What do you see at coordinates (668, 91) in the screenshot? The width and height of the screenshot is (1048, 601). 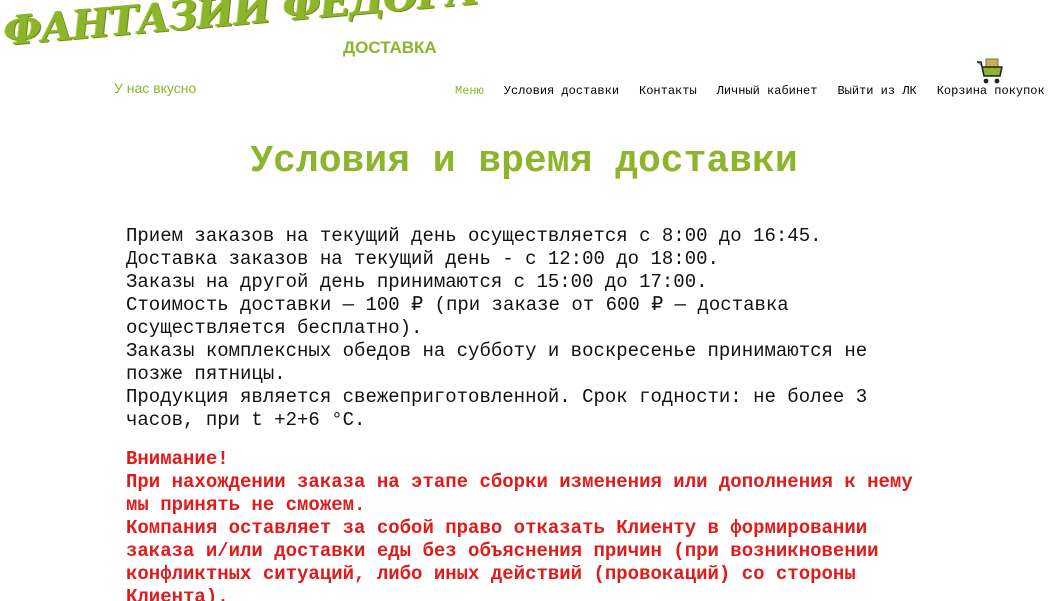 I see `nav-item-contacts: Контакты` at bounding box center [668, 91].